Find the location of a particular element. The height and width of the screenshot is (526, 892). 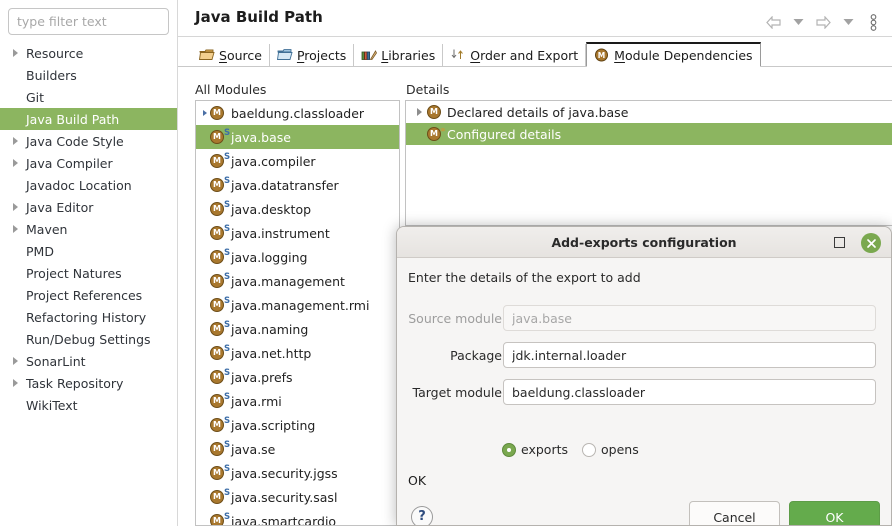

help-icon: ? is located at coordinates (422, 515).